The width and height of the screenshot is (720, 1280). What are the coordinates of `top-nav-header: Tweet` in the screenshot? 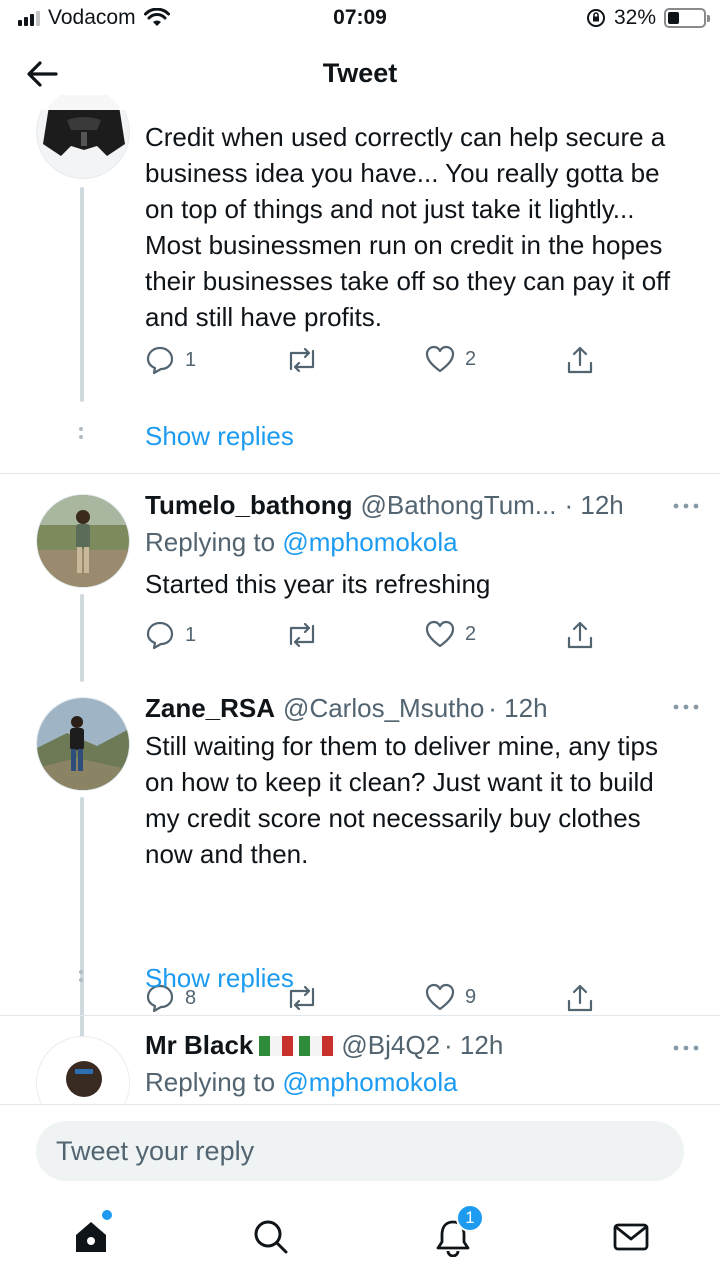 It's located at (360, 75).